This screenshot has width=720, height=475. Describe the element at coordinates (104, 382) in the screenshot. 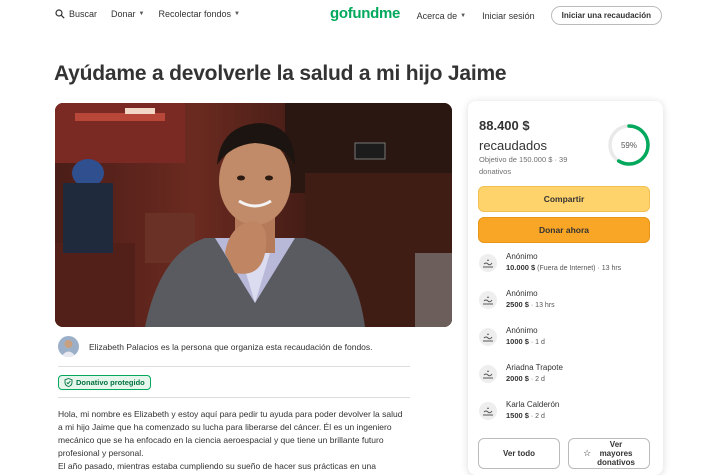

I see `protected-donation-badge: Donativo protegido` at that location.